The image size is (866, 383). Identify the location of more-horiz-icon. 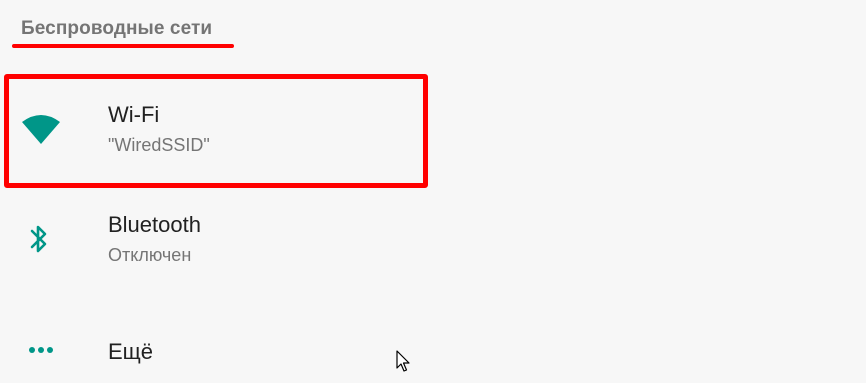
(41, 350).